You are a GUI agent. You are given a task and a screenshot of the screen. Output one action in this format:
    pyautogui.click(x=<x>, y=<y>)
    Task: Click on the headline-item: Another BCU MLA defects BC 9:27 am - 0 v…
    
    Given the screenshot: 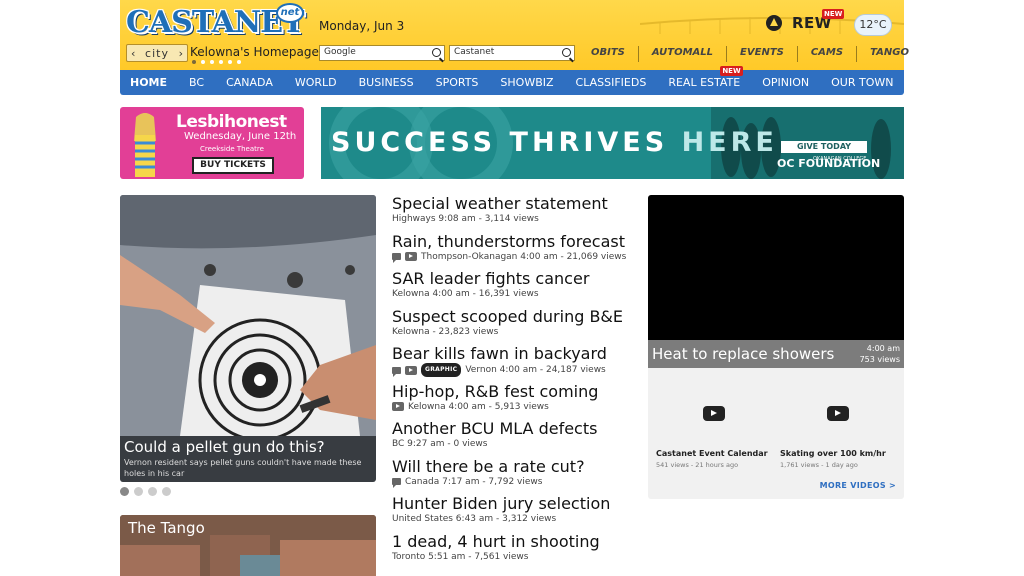 What is the action you would take?
    pyautogui.click(x=512, y=438)
    